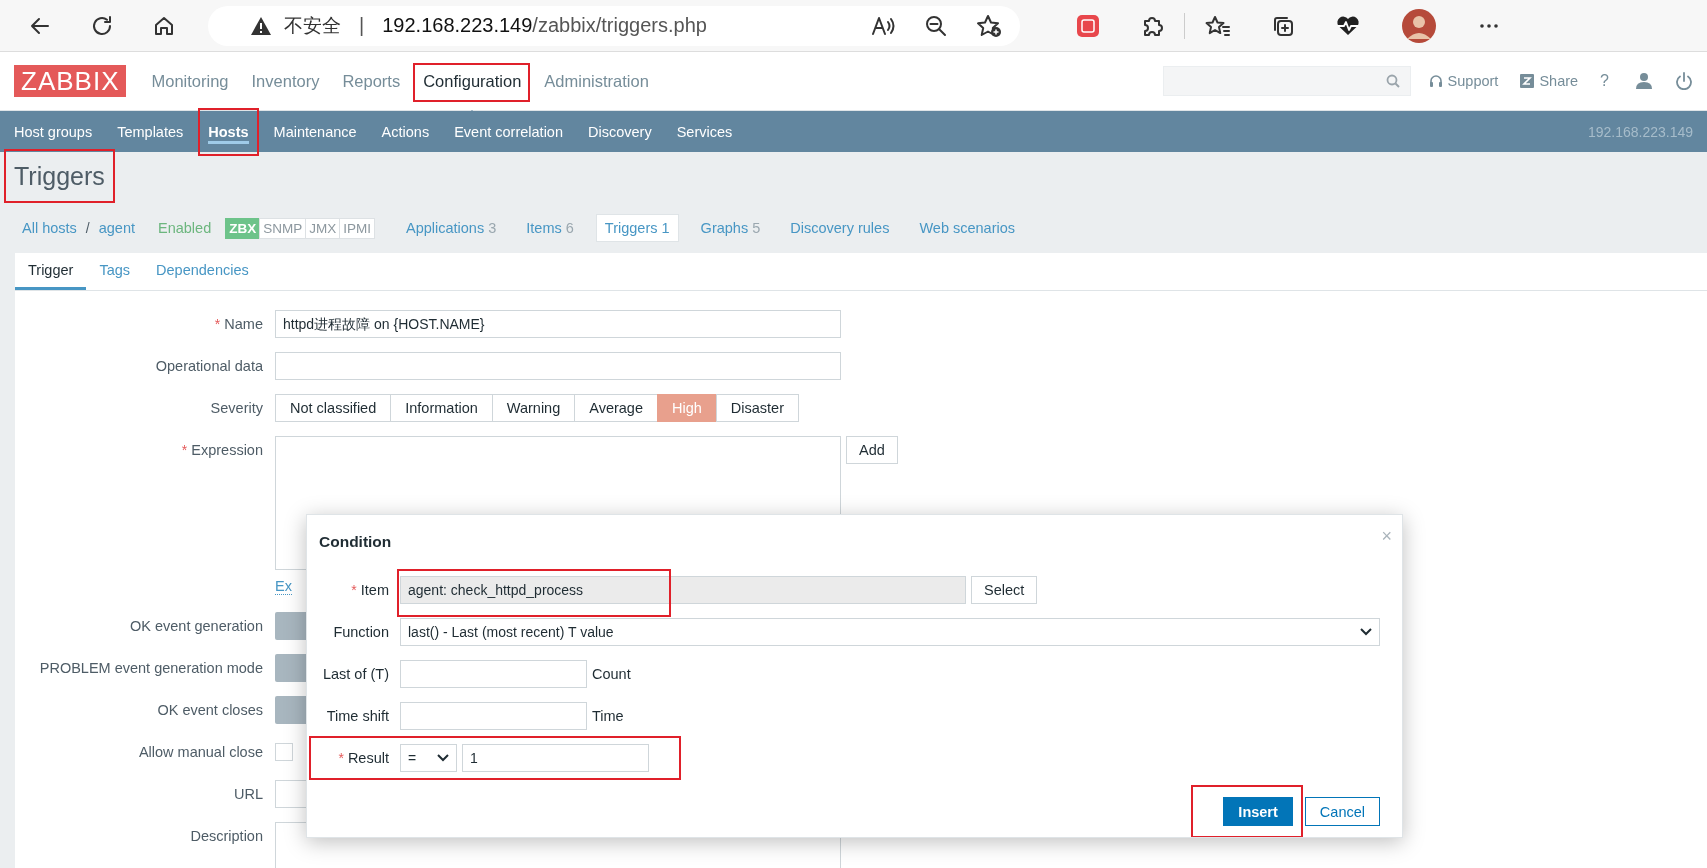 The height and width of the screenshot is (868, 1707). I want to click on text-field: httpd进程故障 on {HOST.NAME}, so click(558, 324).